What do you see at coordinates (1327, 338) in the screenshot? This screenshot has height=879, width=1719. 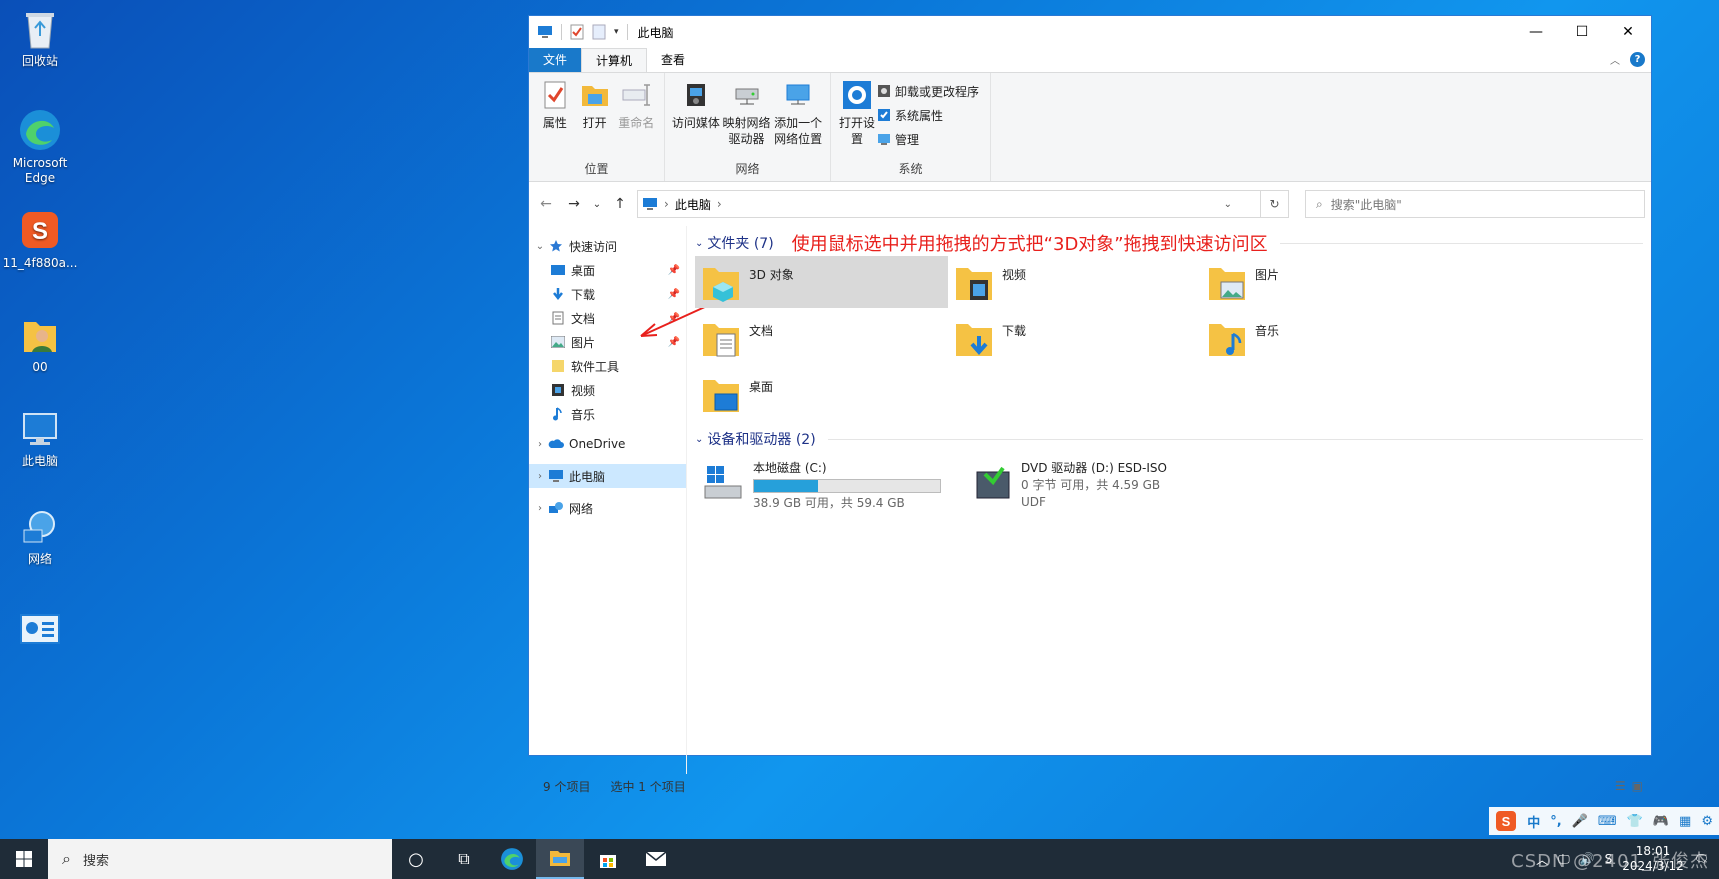 I see `folder-music: 音乐` at bounding box center [1327, 338].